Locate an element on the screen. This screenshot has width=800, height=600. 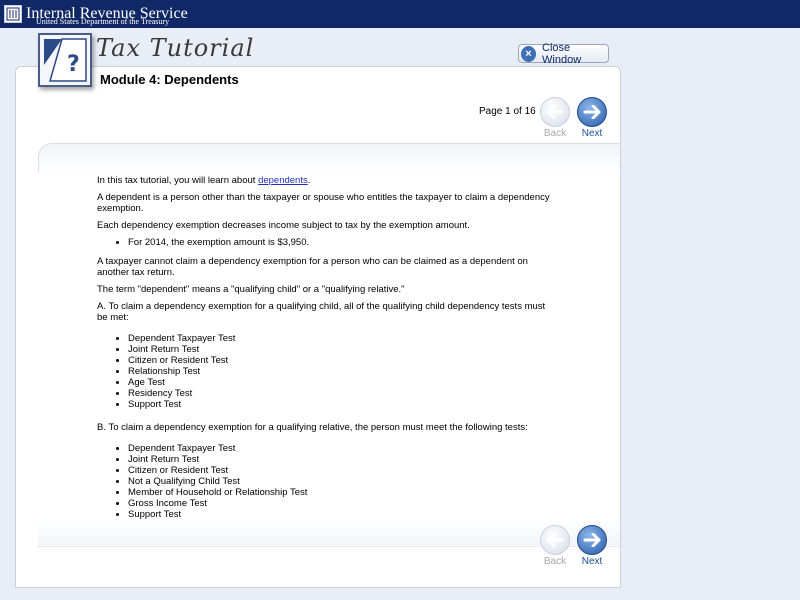
list-item: Member of Household or Relationship Test is located at coordinates (342, 492).